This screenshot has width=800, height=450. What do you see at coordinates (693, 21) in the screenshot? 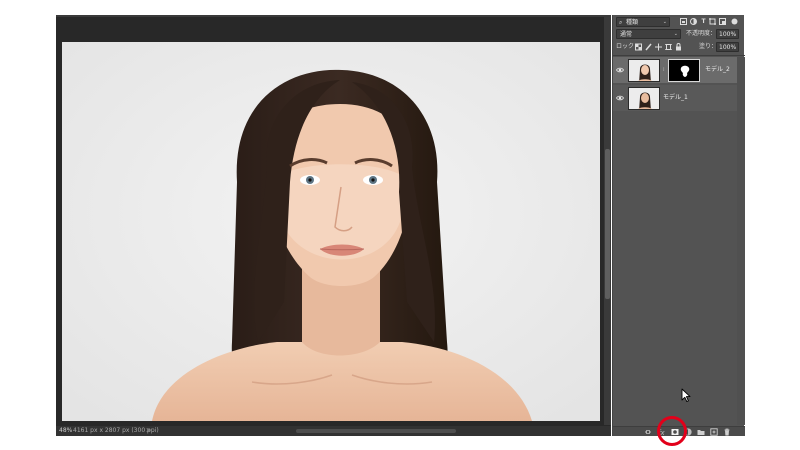
I see `adjustment-filter-icon` at bounding box center [693, 21].